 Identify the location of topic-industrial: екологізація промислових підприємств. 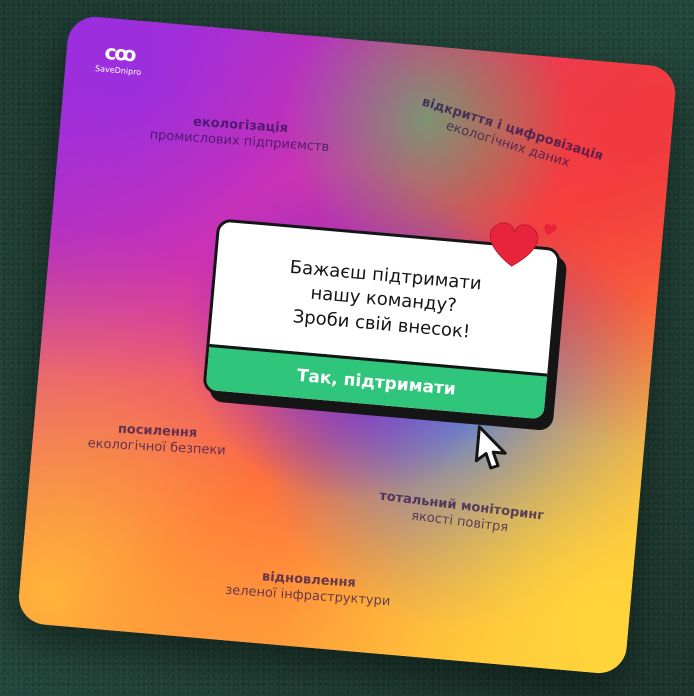
(240, 134).